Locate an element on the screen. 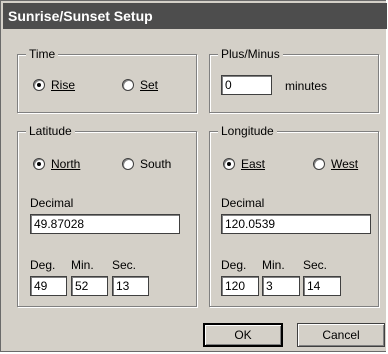 This screenshot has width=388, height=354. lat-deg-label: Deg. is located at coordinates (43, 265).